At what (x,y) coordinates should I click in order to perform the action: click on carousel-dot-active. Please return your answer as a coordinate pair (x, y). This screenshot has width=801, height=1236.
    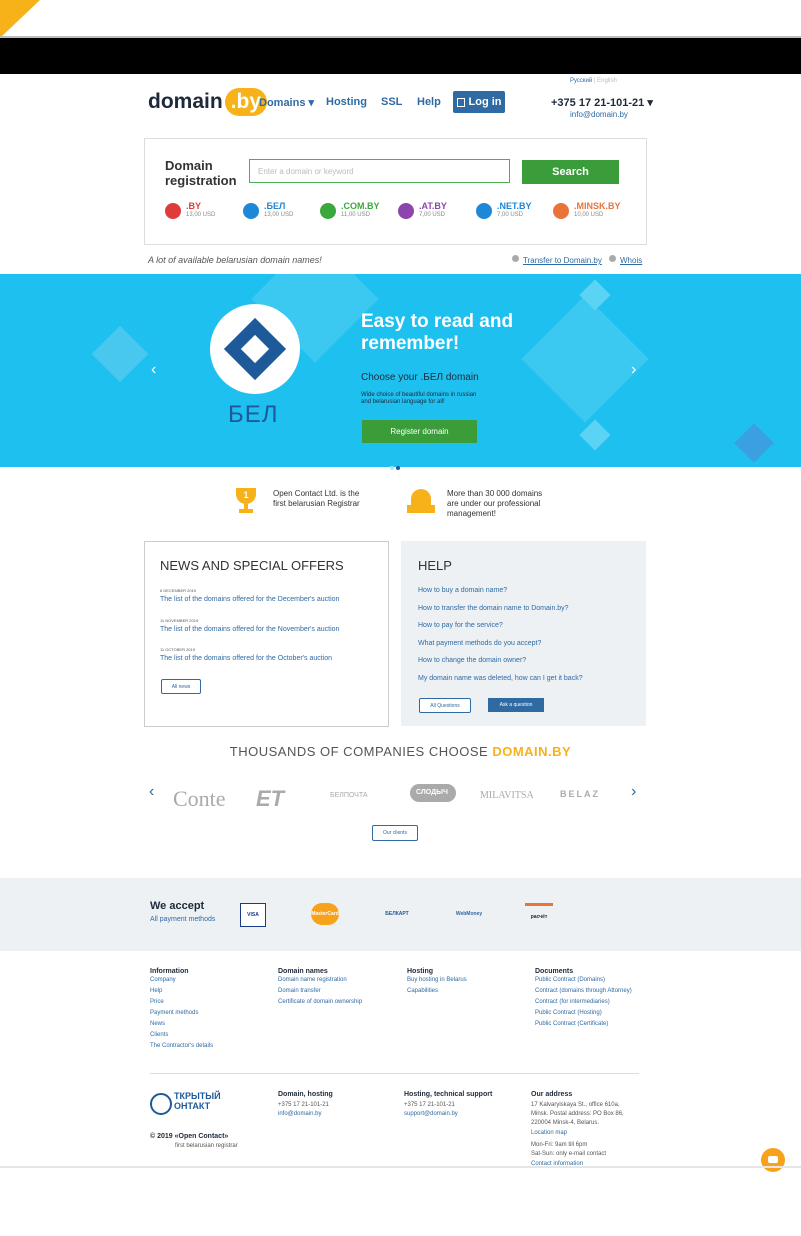
    Looking at the image, I should click on (398, 468).